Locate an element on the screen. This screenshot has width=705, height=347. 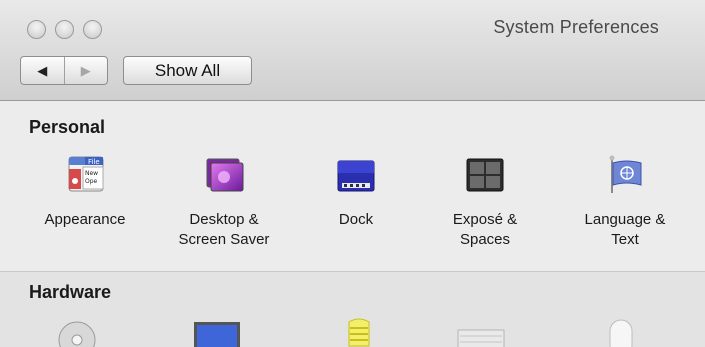
forward-button: ▶ is located at coordinates (85, 70).